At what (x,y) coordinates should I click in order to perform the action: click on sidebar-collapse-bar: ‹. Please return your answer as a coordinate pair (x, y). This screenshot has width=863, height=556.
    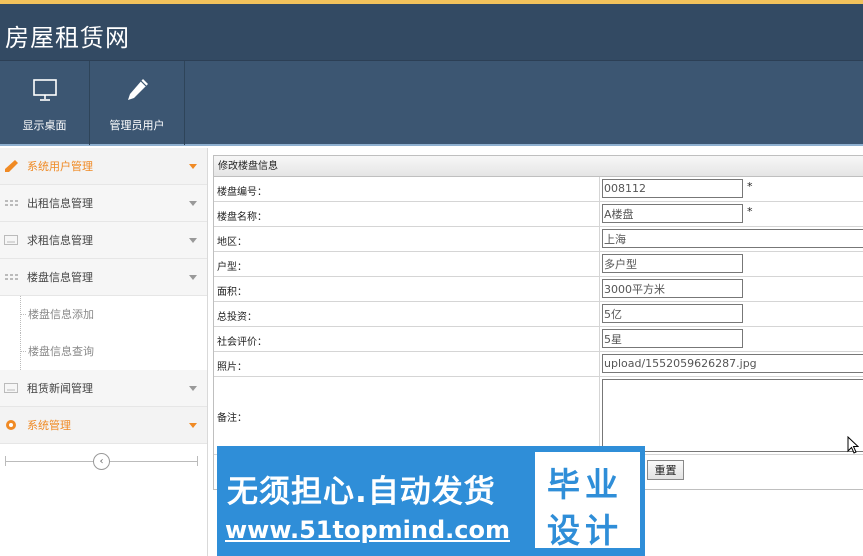
    Looking at the image, I should click on (103, 464).